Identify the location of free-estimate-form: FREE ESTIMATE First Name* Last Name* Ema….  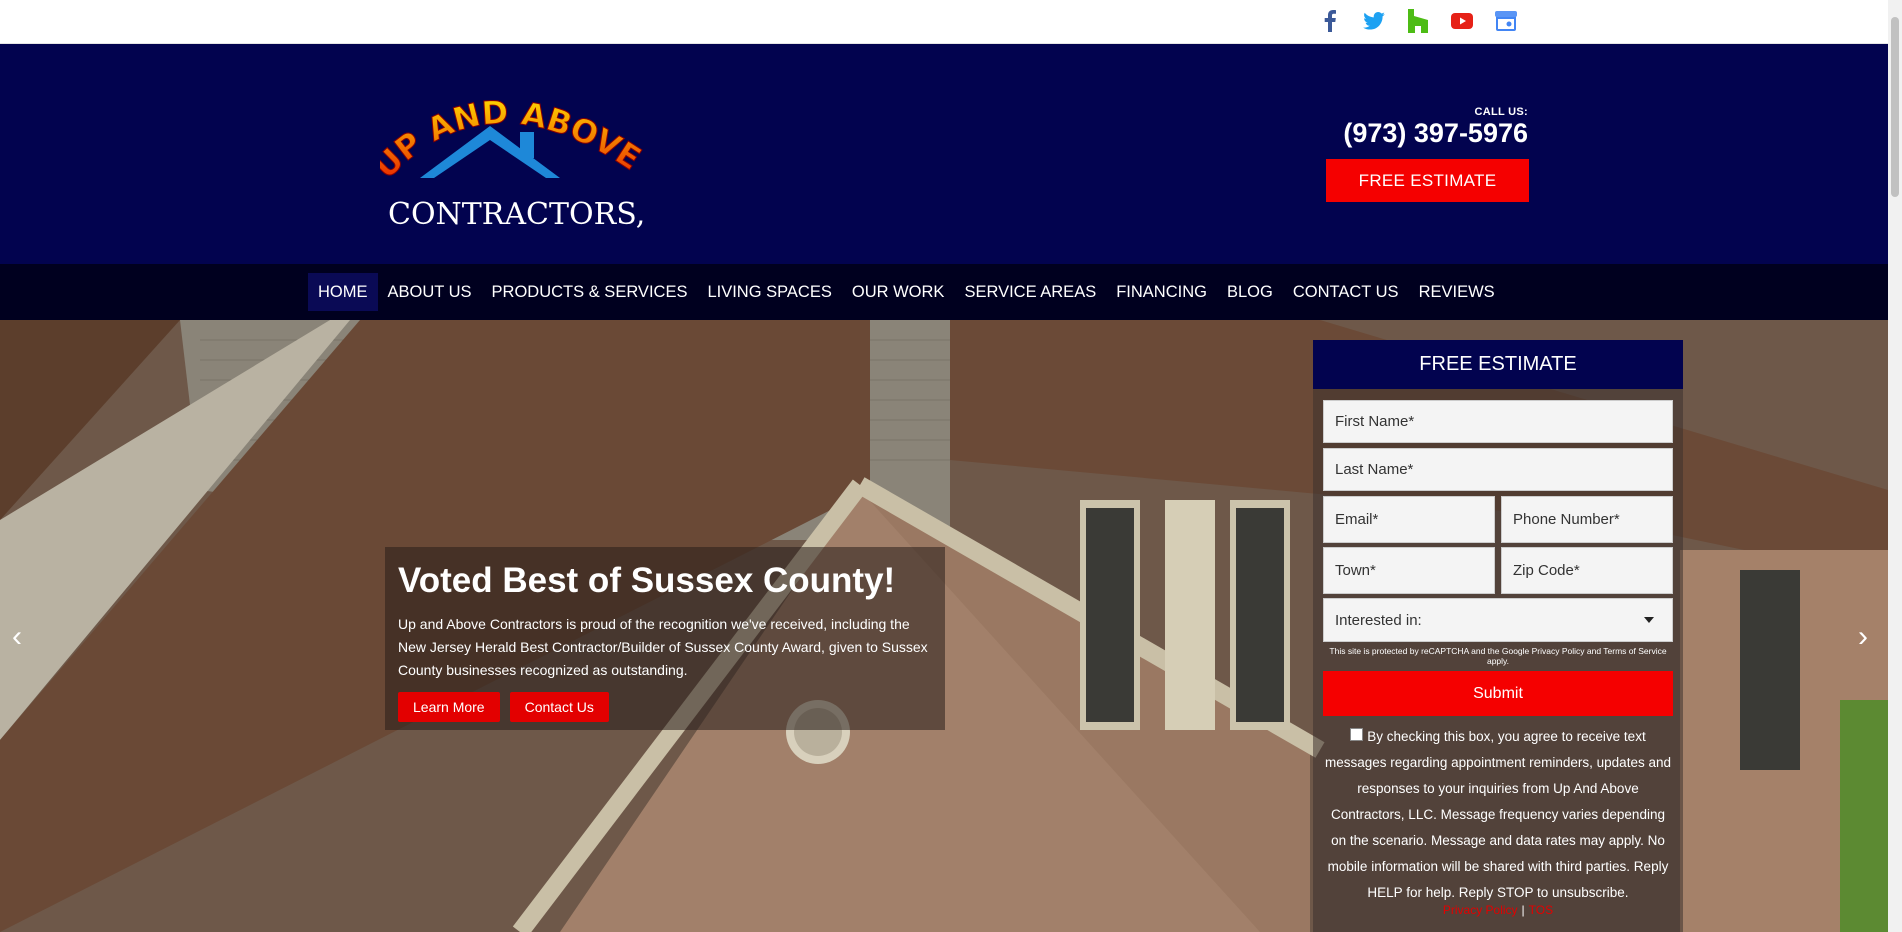
(1498, 636).